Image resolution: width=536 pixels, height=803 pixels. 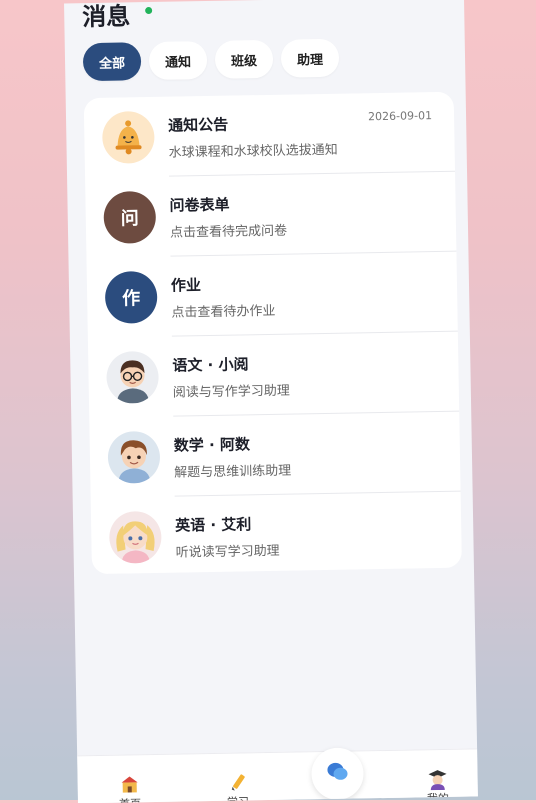 What do you see at coordinates (277, 775) in the screenshot?
I see `bottom-nav: 首页 学习` at bounding box center [277, 775].